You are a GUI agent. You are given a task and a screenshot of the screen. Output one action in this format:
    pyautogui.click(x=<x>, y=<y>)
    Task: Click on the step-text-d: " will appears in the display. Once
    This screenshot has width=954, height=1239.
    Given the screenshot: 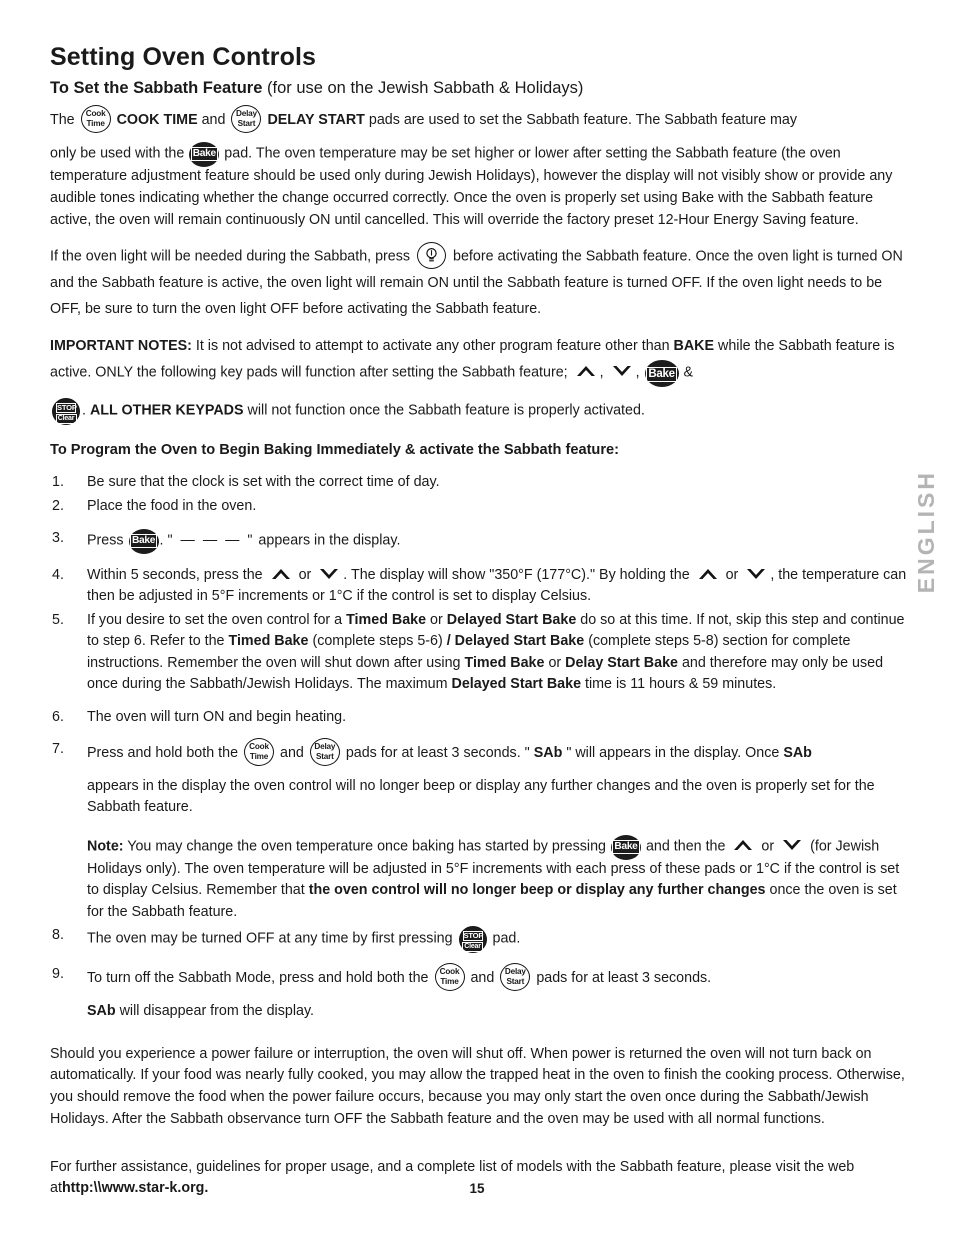 What is the action you would take?
    pyautogui.click(x=673, y=752)
    